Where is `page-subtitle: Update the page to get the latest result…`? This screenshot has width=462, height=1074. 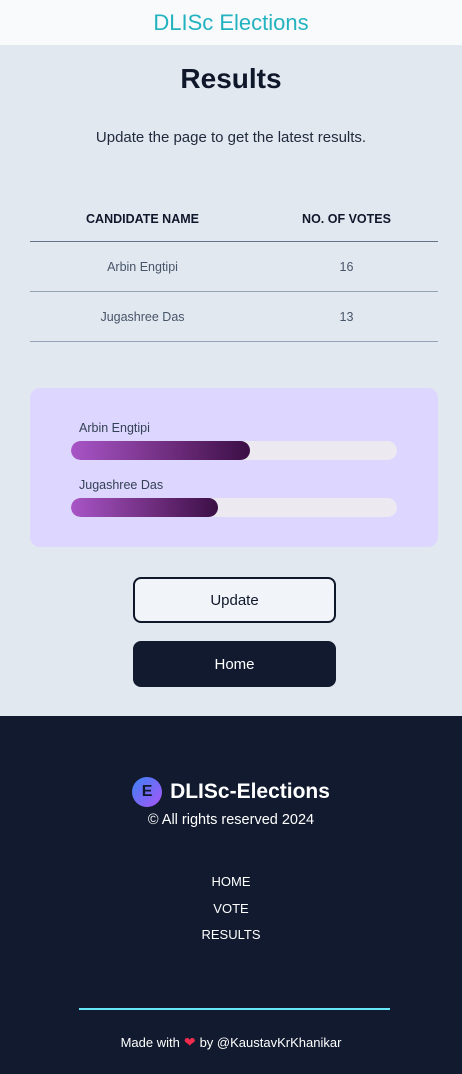
page-subtitle: Update the page to get the latest result… is located at coordinates (231, 137).